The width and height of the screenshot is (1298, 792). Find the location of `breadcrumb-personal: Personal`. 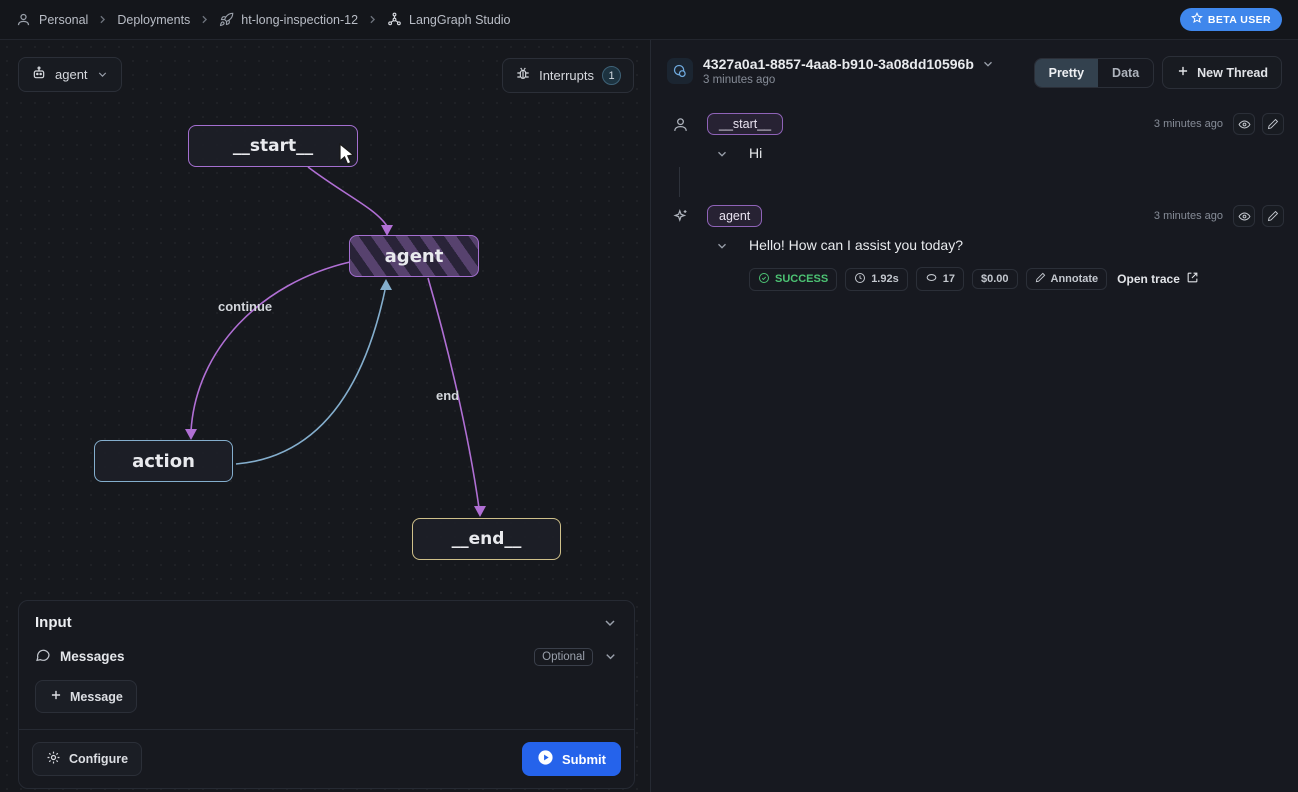

breadcrumb-personal: Personal is located at coordinates (63, 20).